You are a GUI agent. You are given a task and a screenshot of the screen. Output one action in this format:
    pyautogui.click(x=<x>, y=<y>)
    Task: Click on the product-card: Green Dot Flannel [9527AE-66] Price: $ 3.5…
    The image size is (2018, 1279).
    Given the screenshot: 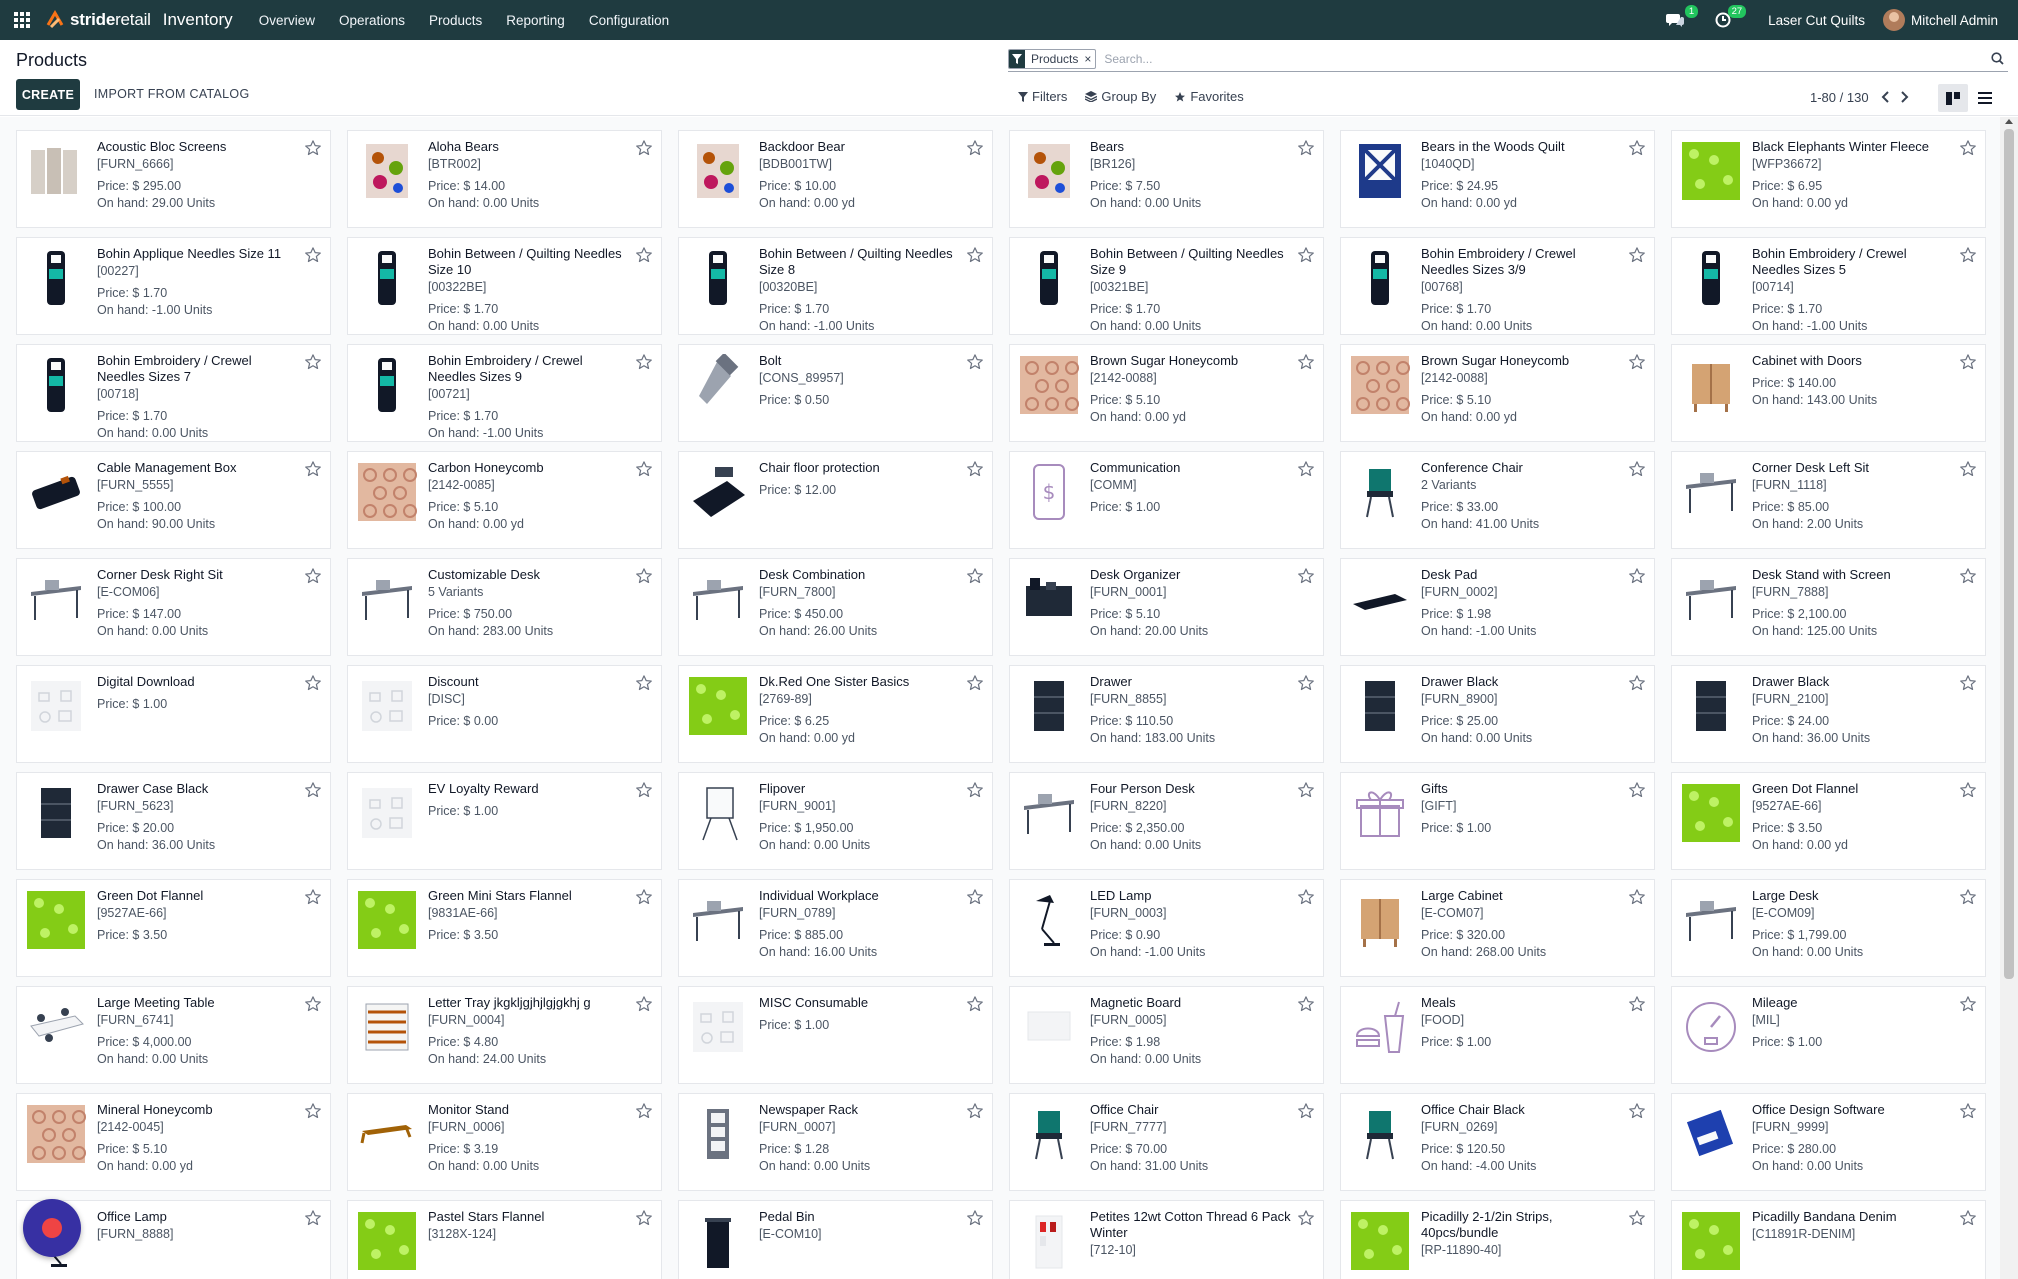 What is the action you would take?
    pyautogui.click(x=173, y=928)
    